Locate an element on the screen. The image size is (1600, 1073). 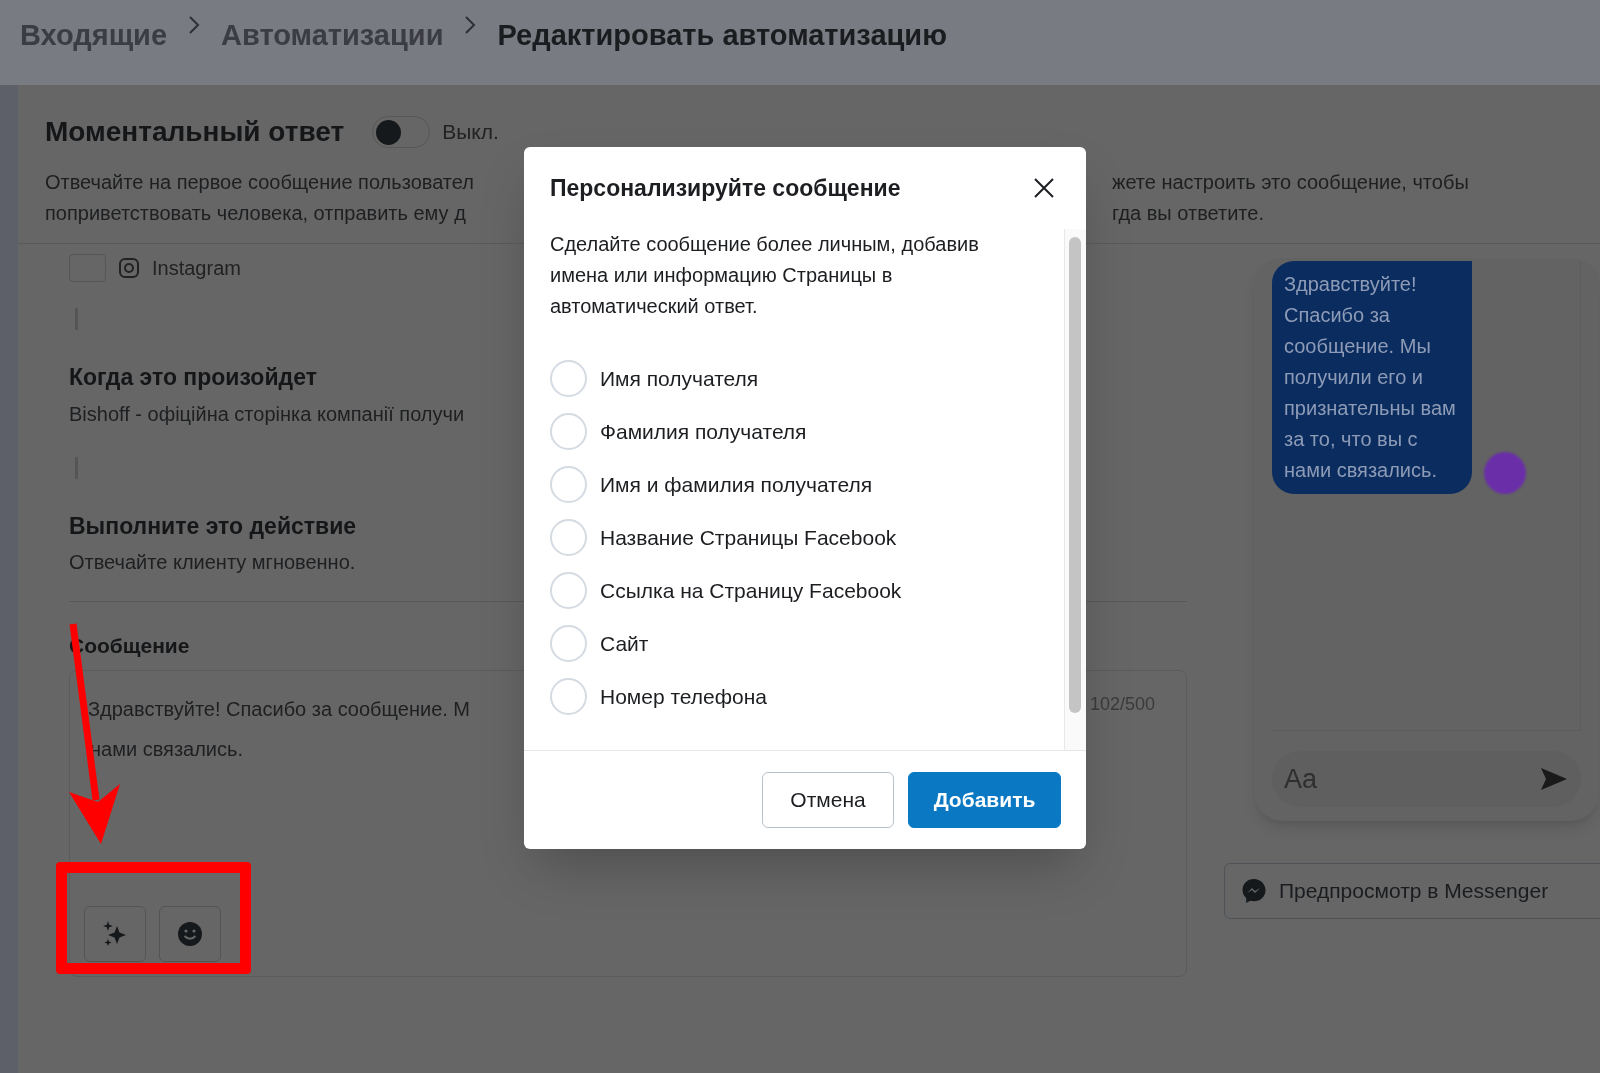
radio-option: Имя получателя is located at coordinates (797, 378).